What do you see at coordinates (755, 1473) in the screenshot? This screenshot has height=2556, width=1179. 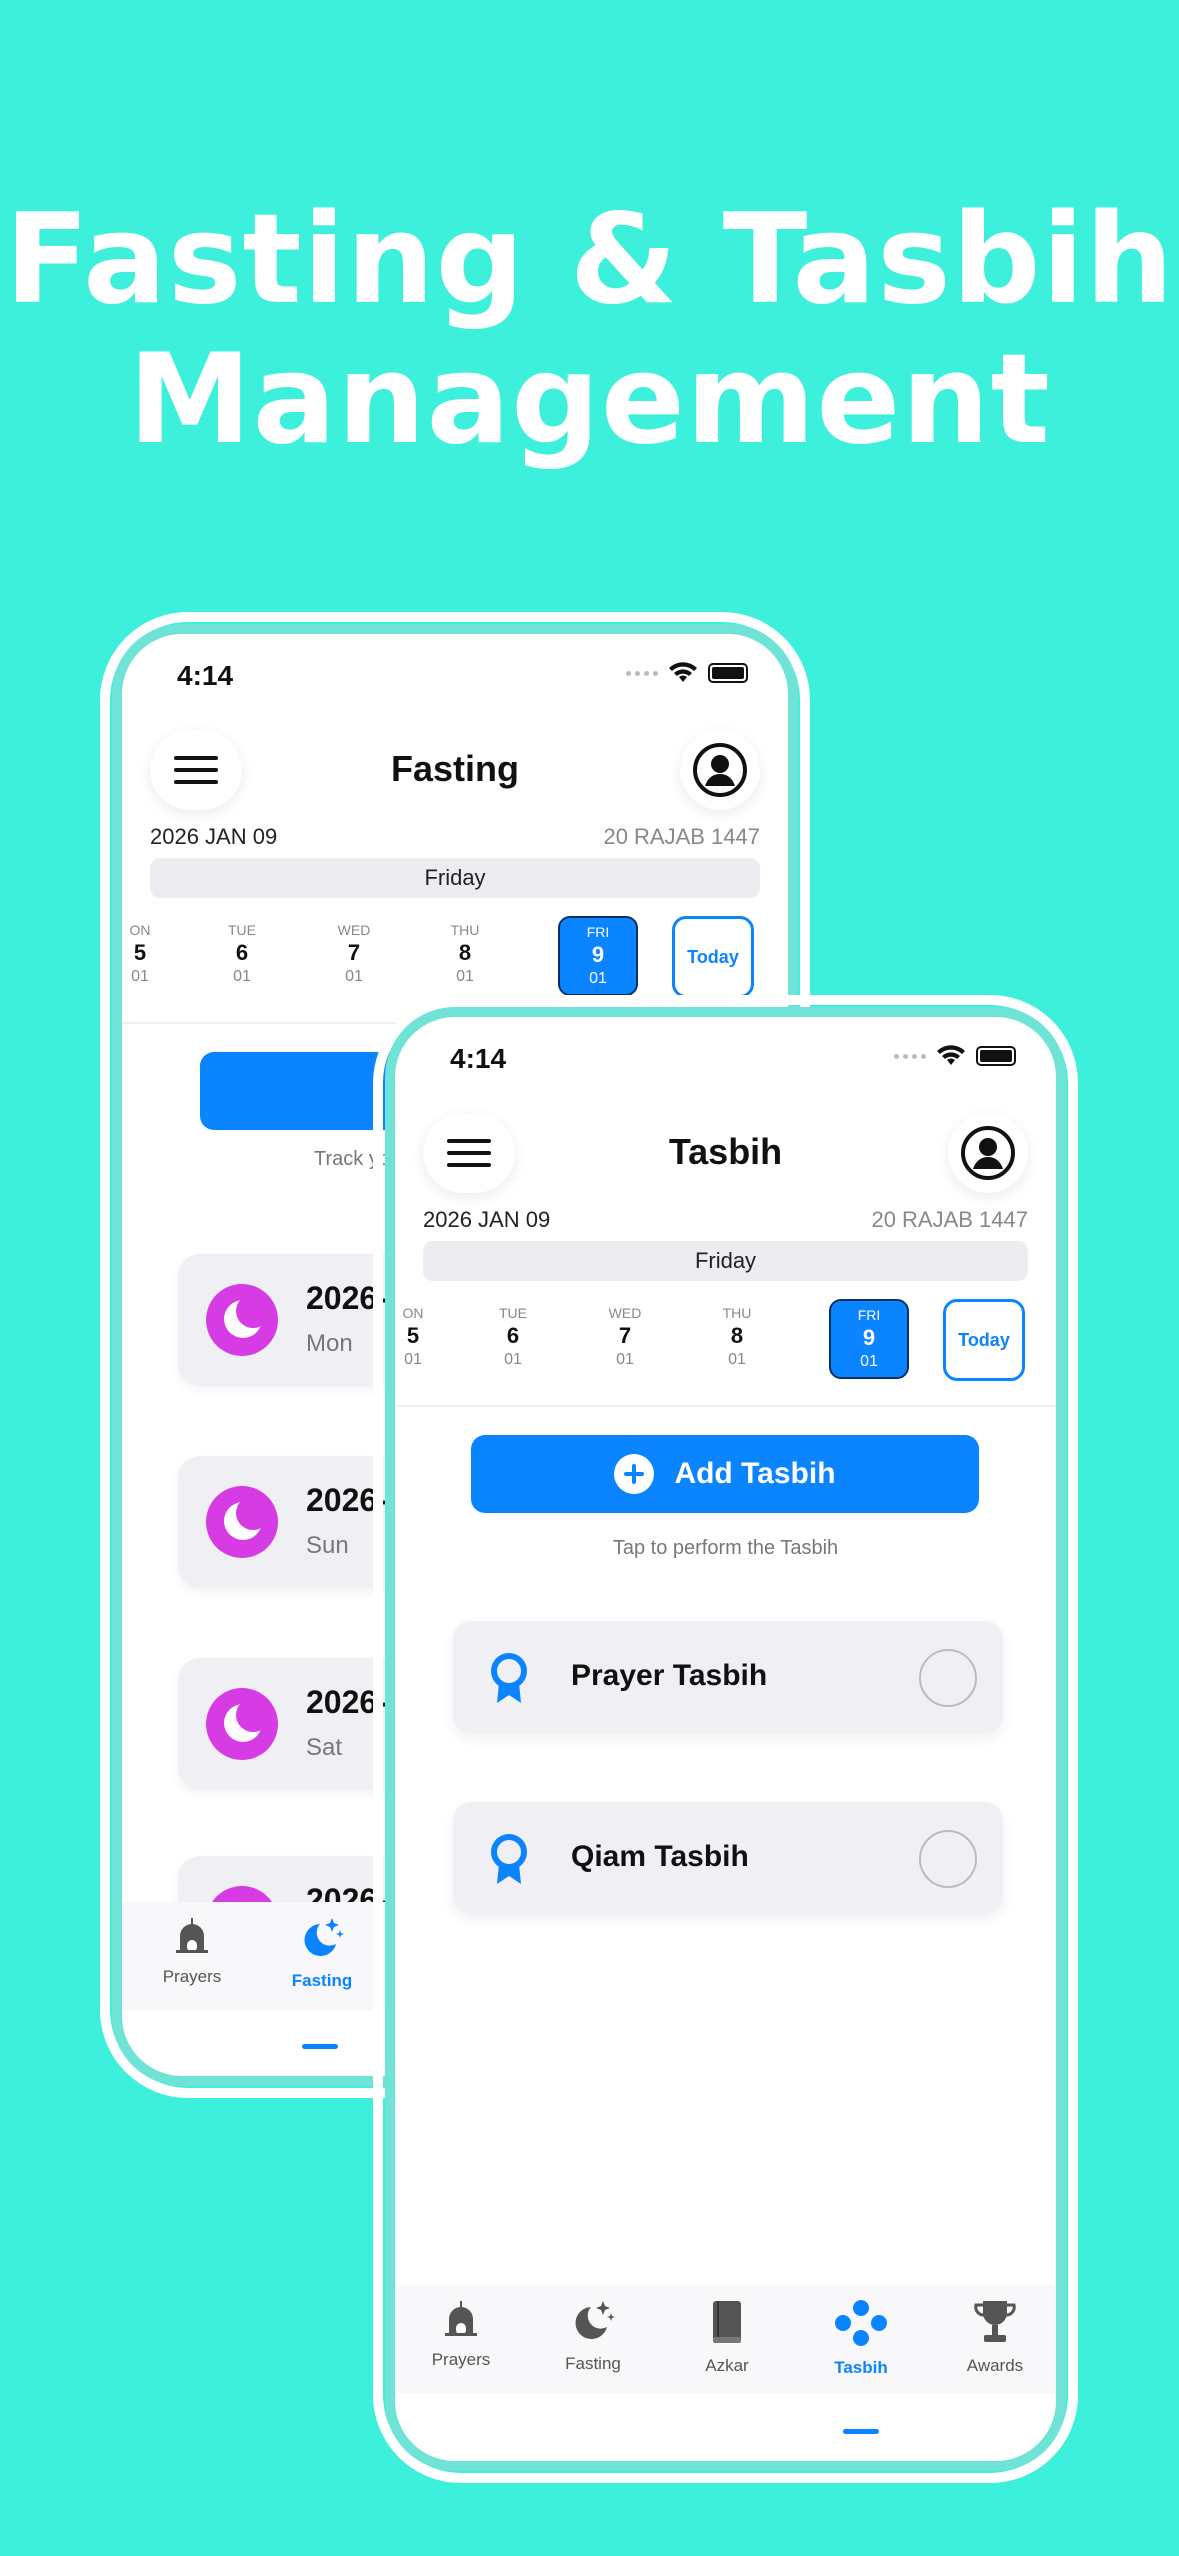 I see `add-tasbih-label: Add Tasbih` at bounding box center [755, 1473].